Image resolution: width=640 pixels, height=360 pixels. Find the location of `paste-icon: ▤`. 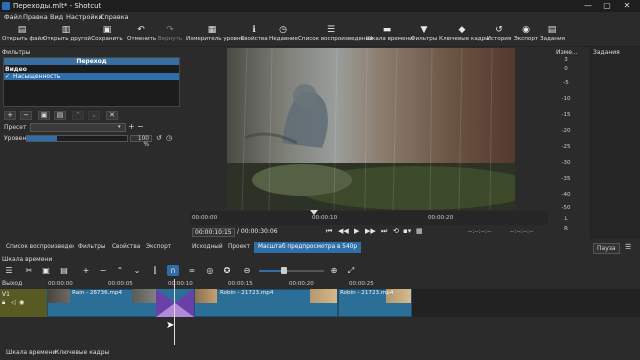

paste-icon: ▤ is located at coordinates (64, 270).